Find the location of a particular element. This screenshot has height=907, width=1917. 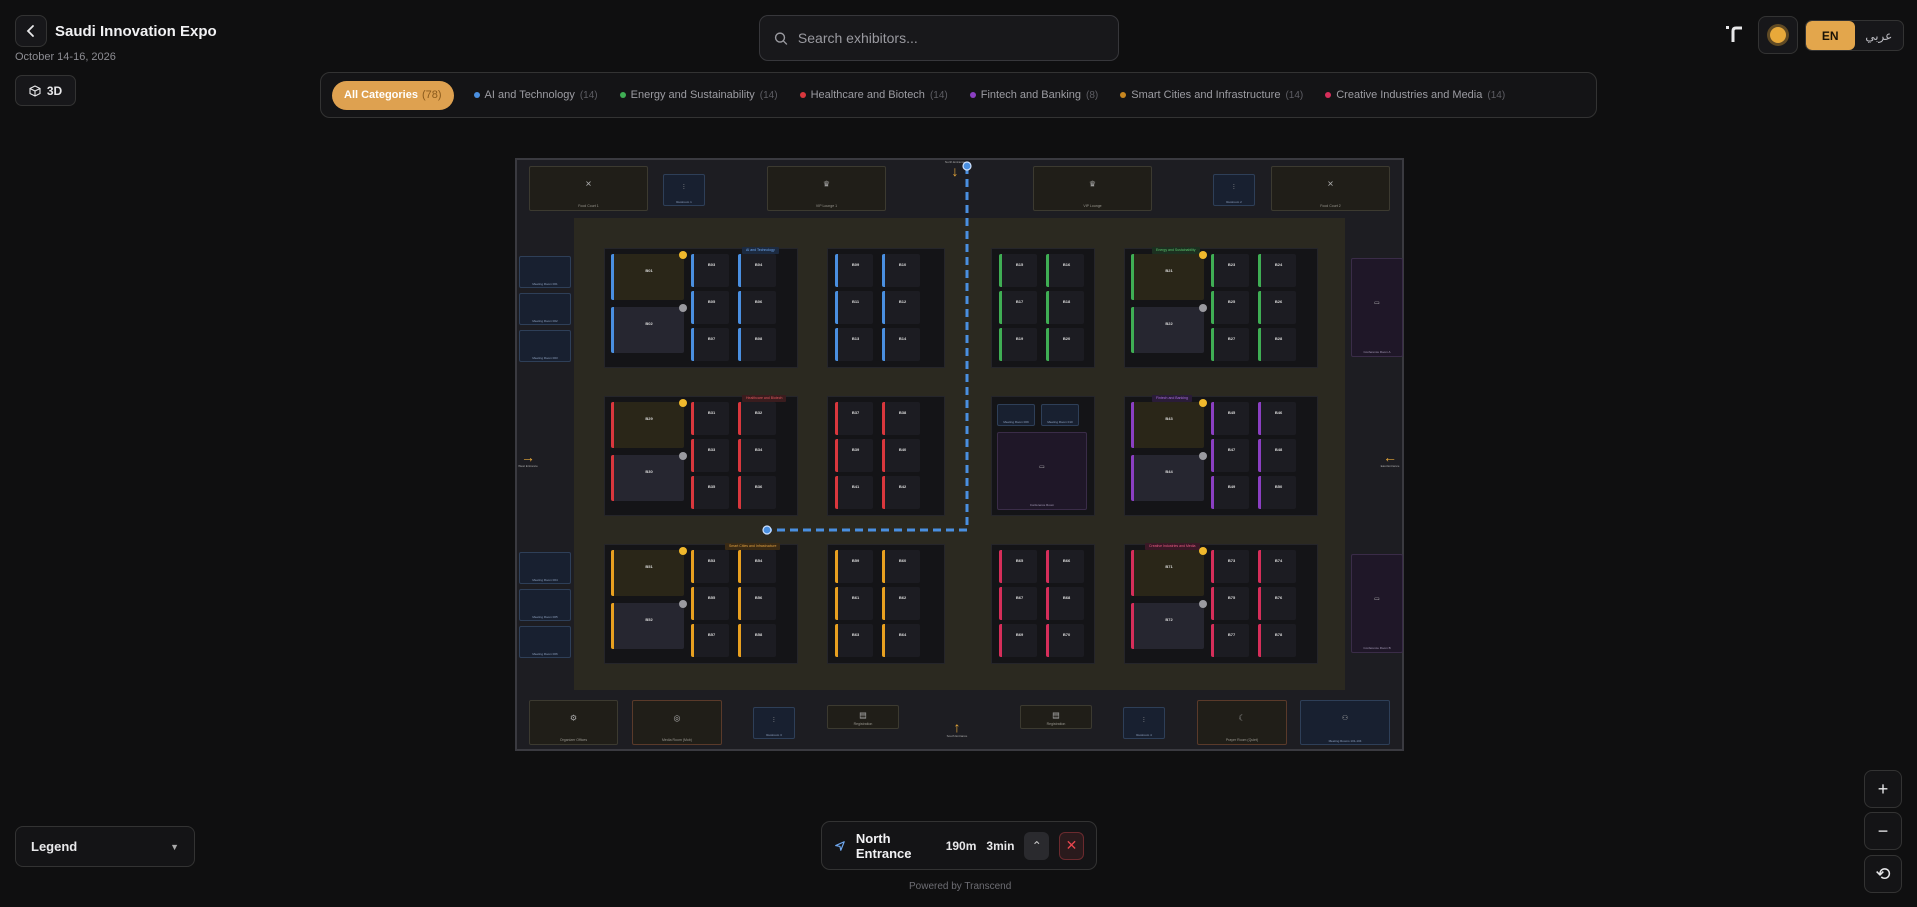

navigation-destination: North Entrance is located at coordinates (883, 845).